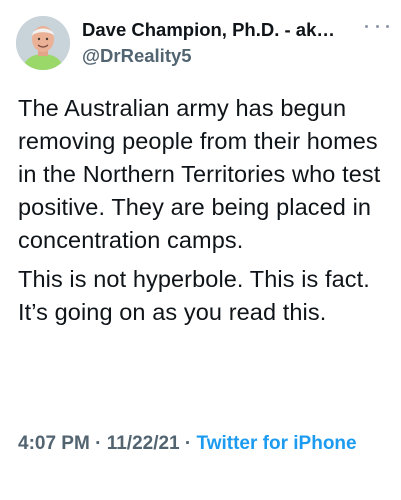  Describe the element at coordinates (54, 443) in the screenshot. I see `tweet-time: 4:07 PM` at that location.